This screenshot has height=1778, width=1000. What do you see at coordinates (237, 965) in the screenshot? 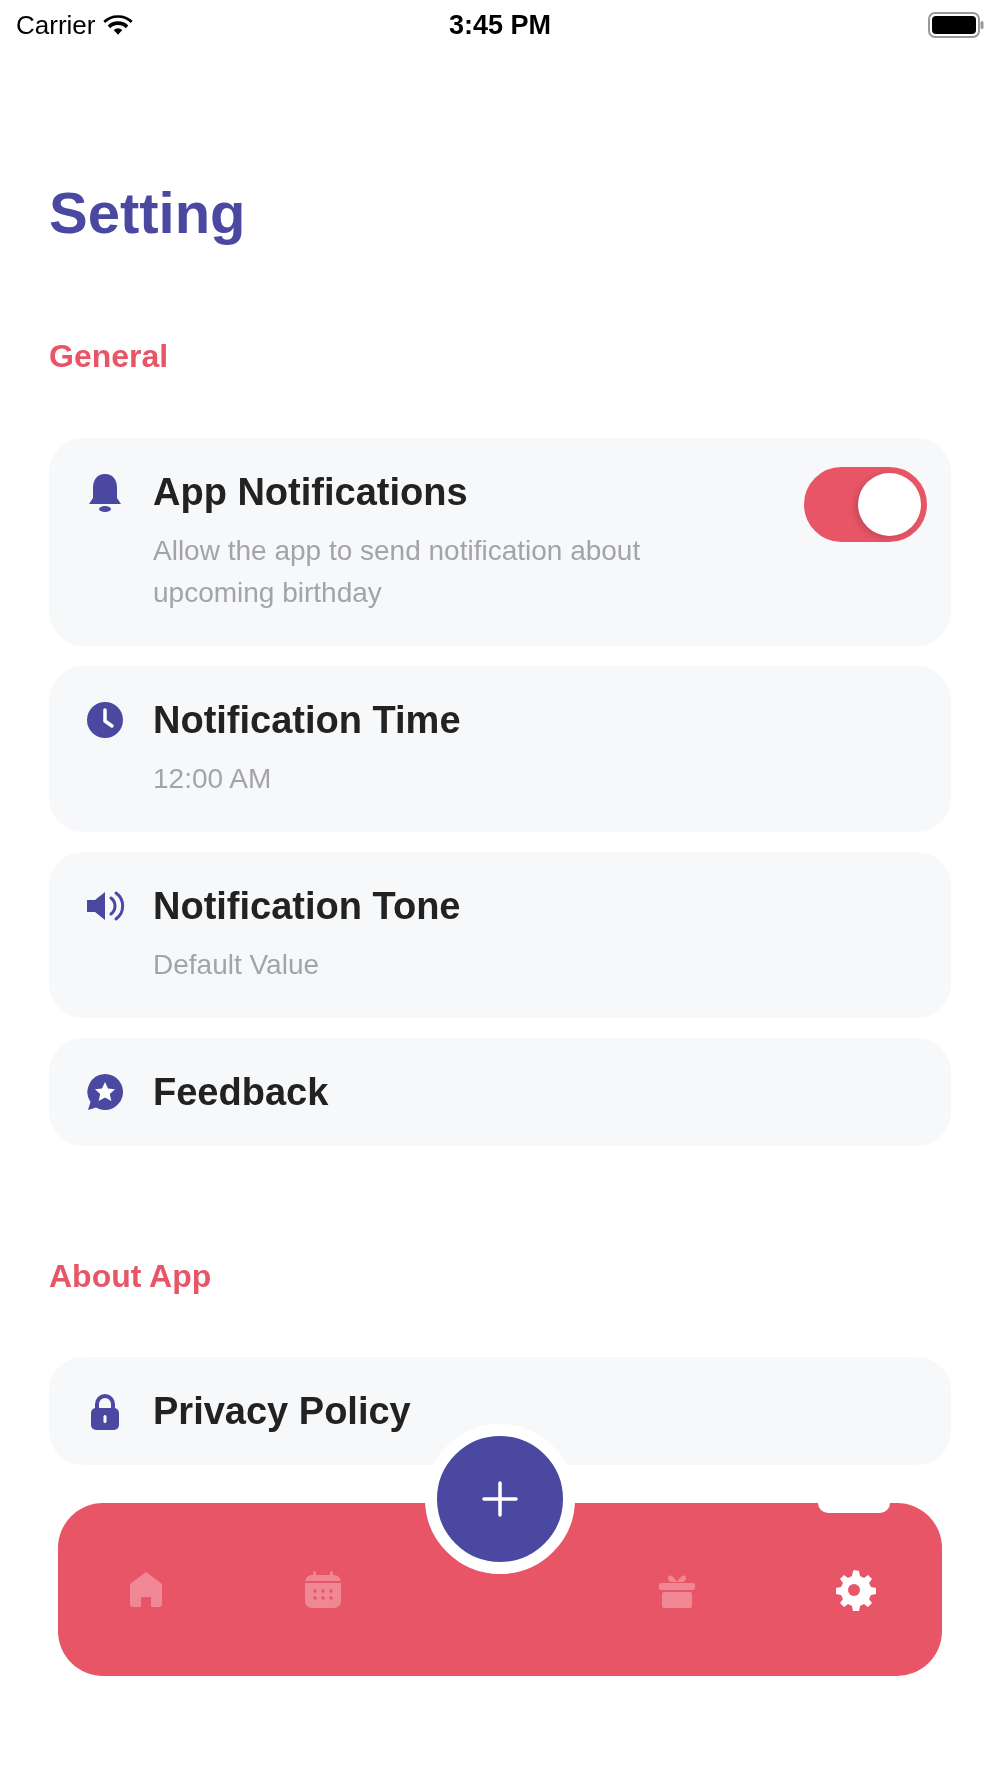
I see `setting-description: Default Value` at bounding box center [237, 965].